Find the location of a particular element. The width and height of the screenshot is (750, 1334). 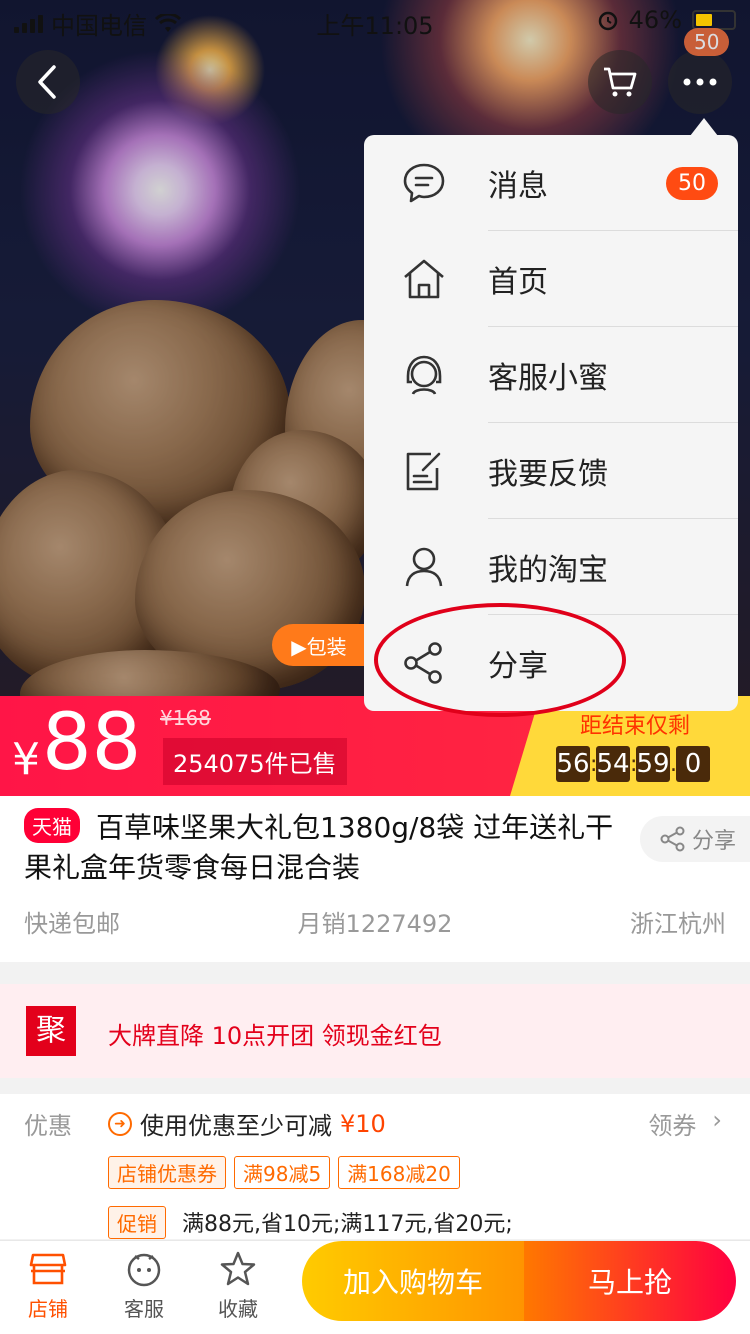

countdown-timer: 56 : 54 : 59 . 0 is located at coordinates (633, 764).